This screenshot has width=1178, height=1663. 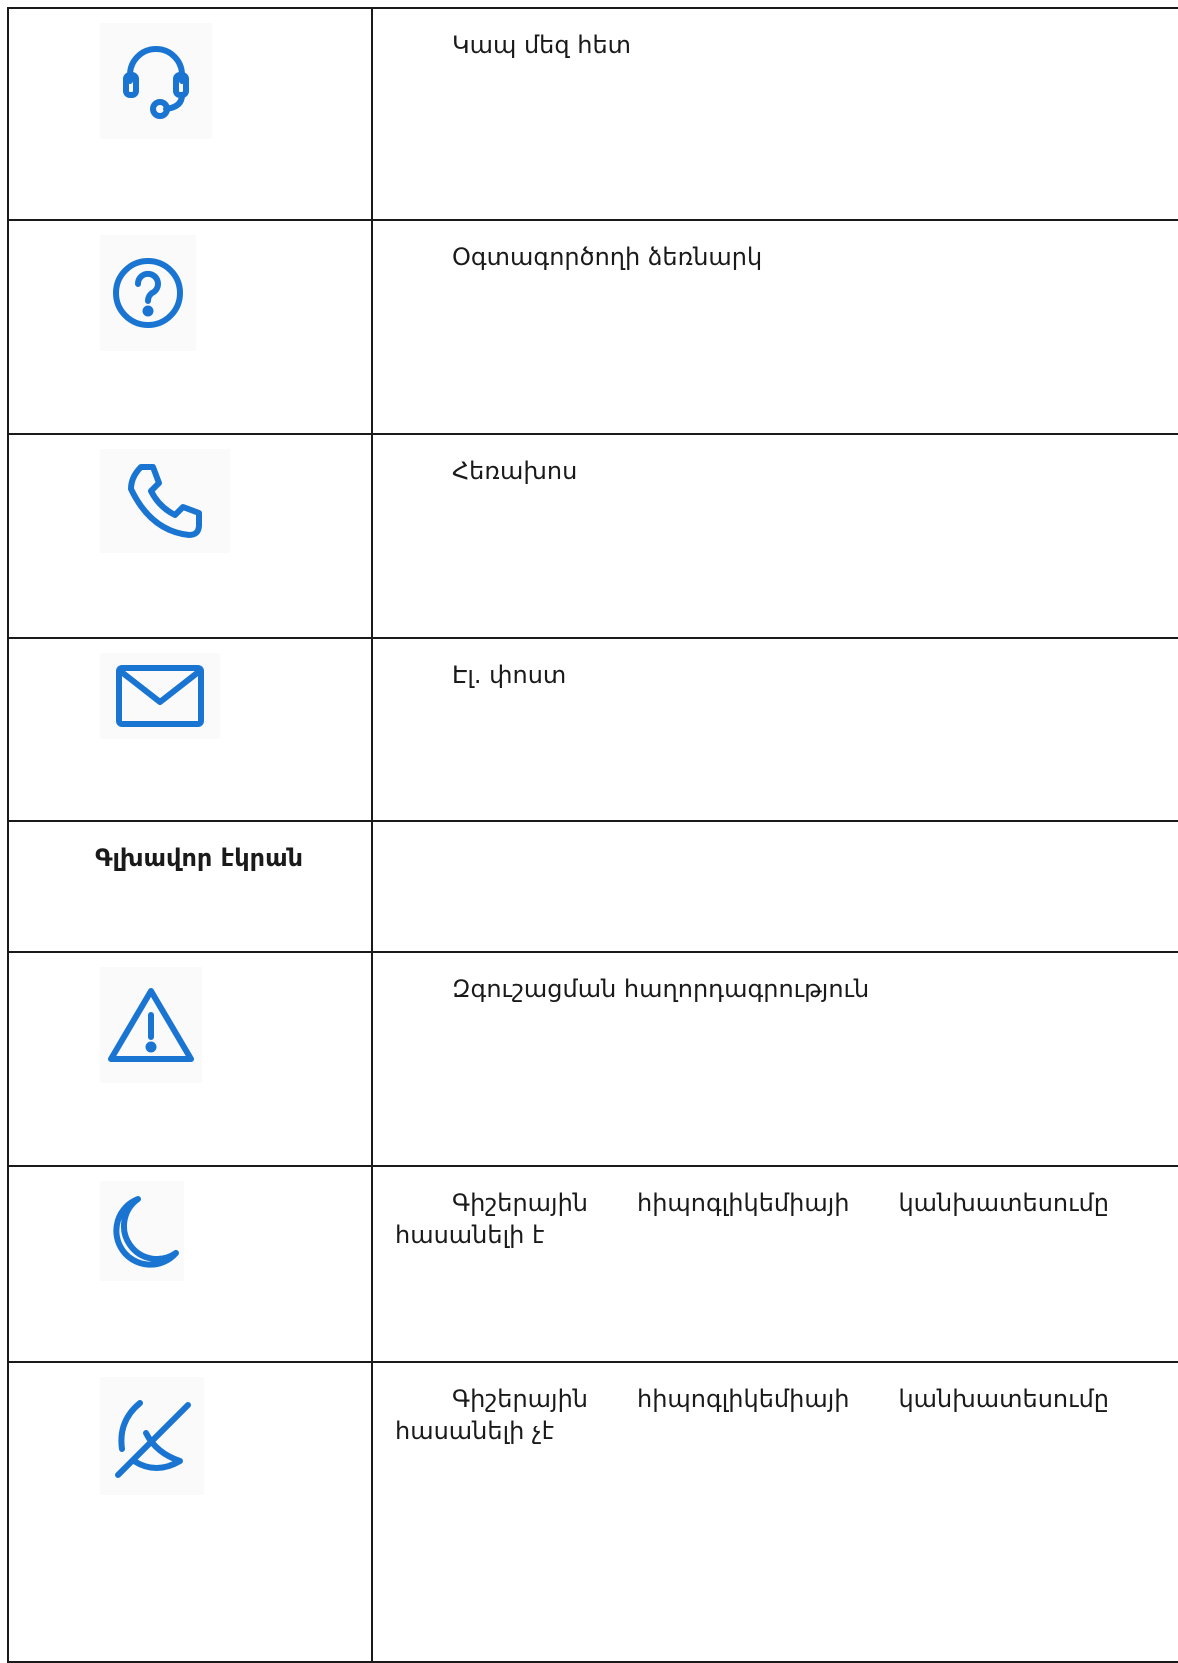 What do you see at coordinates (661, 989) in the screenshot?
I see `row-label: Զգուշացման հաղորդագրություն` at bounding box center [661, 989].